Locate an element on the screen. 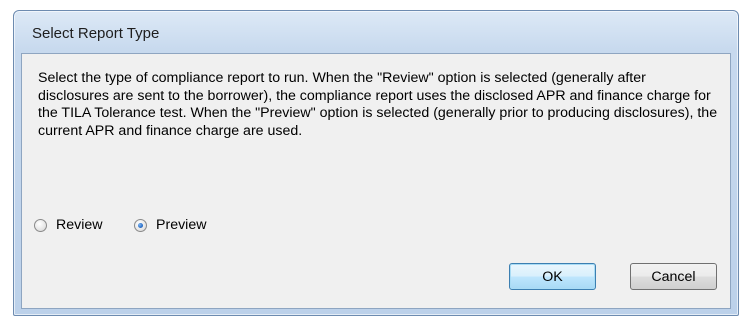 The width and height of the screenshot is (755, 326). review-radio-button is located at coordinates (40, 225).